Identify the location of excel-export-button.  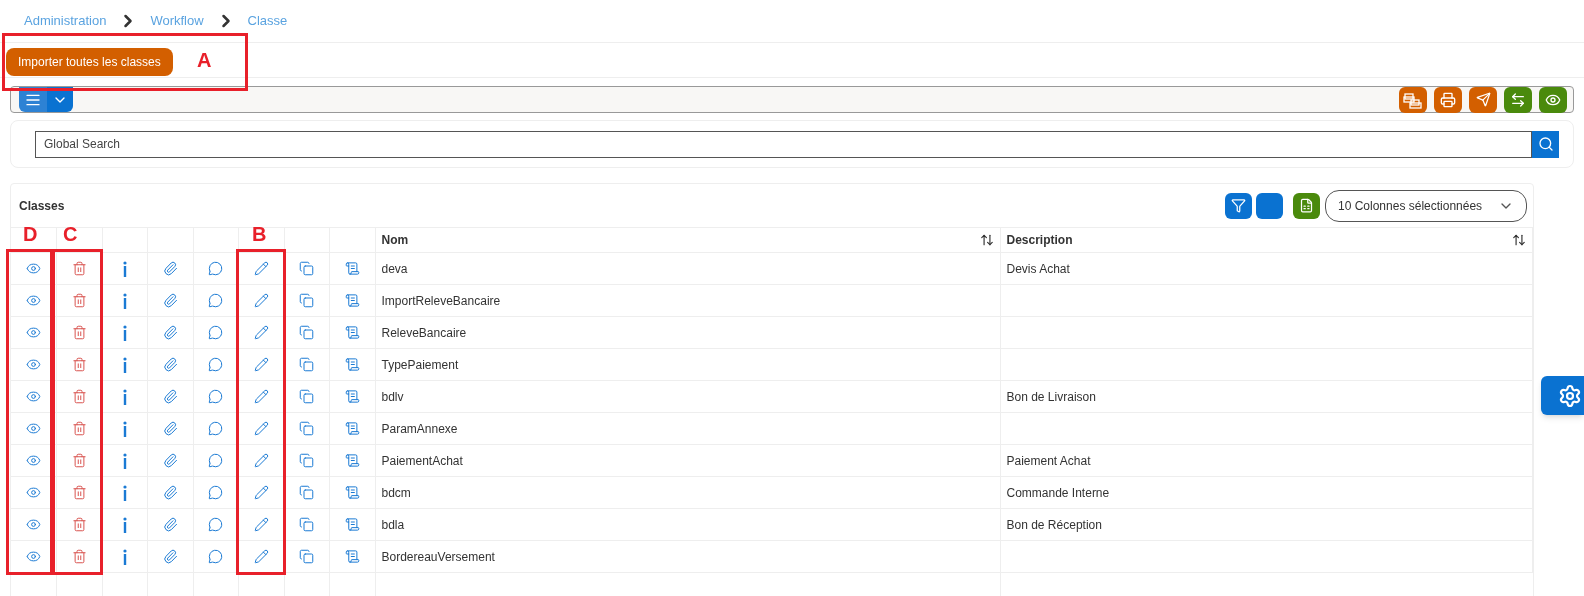
(1306, 205).